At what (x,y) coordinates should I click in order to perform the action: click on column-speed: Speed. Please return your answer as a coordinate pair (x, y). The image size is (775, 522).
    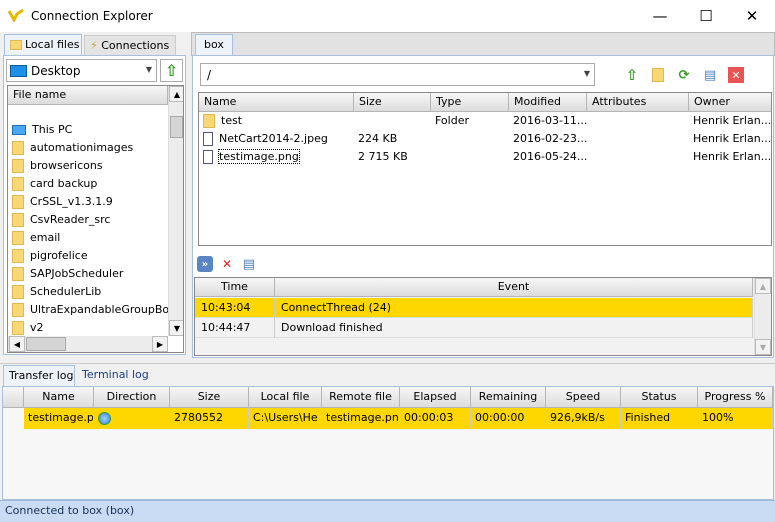
    Looking at the image, I should click on (583, 397).